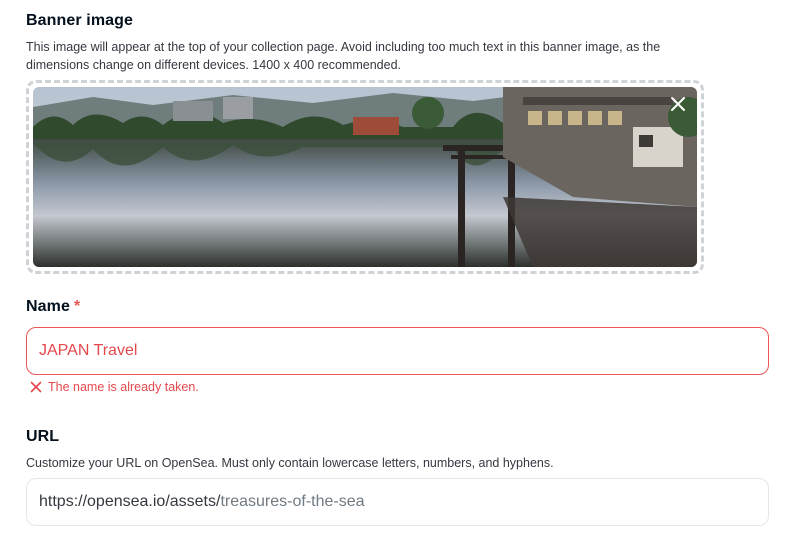 Image resolution: width=800 pixels, height=546 pixels. I want to click on error-x-icon, so click(36, 387).